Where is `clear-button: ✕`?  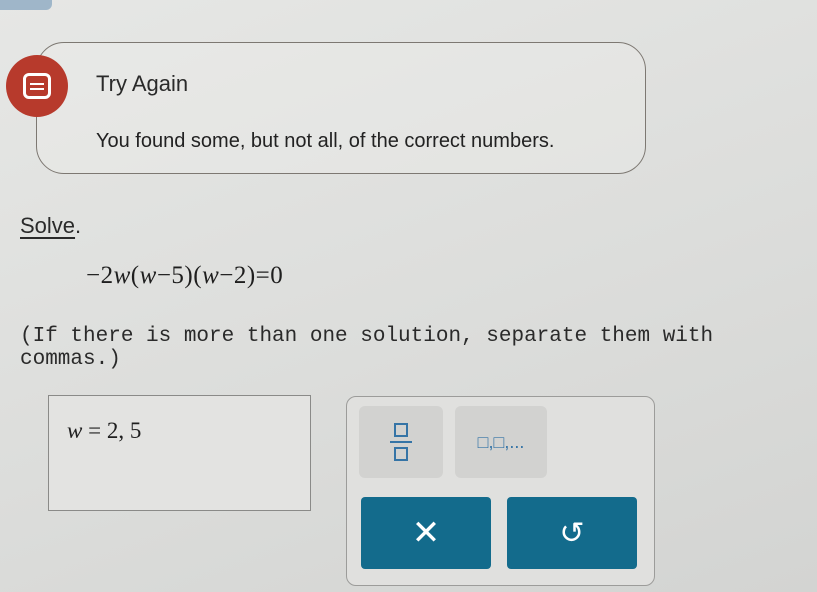
clear-button: ✕ is located at coordinates (426, 533).